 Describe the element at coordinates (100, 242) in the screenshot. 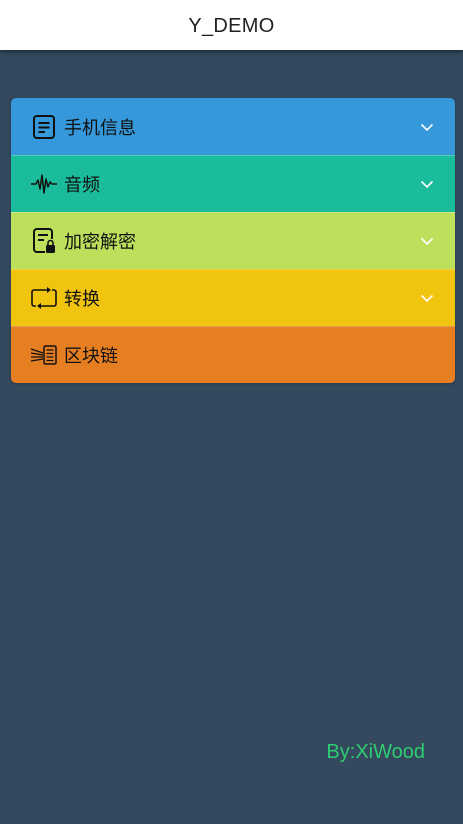

I see `menu-item-label: 加密解密` at that location.